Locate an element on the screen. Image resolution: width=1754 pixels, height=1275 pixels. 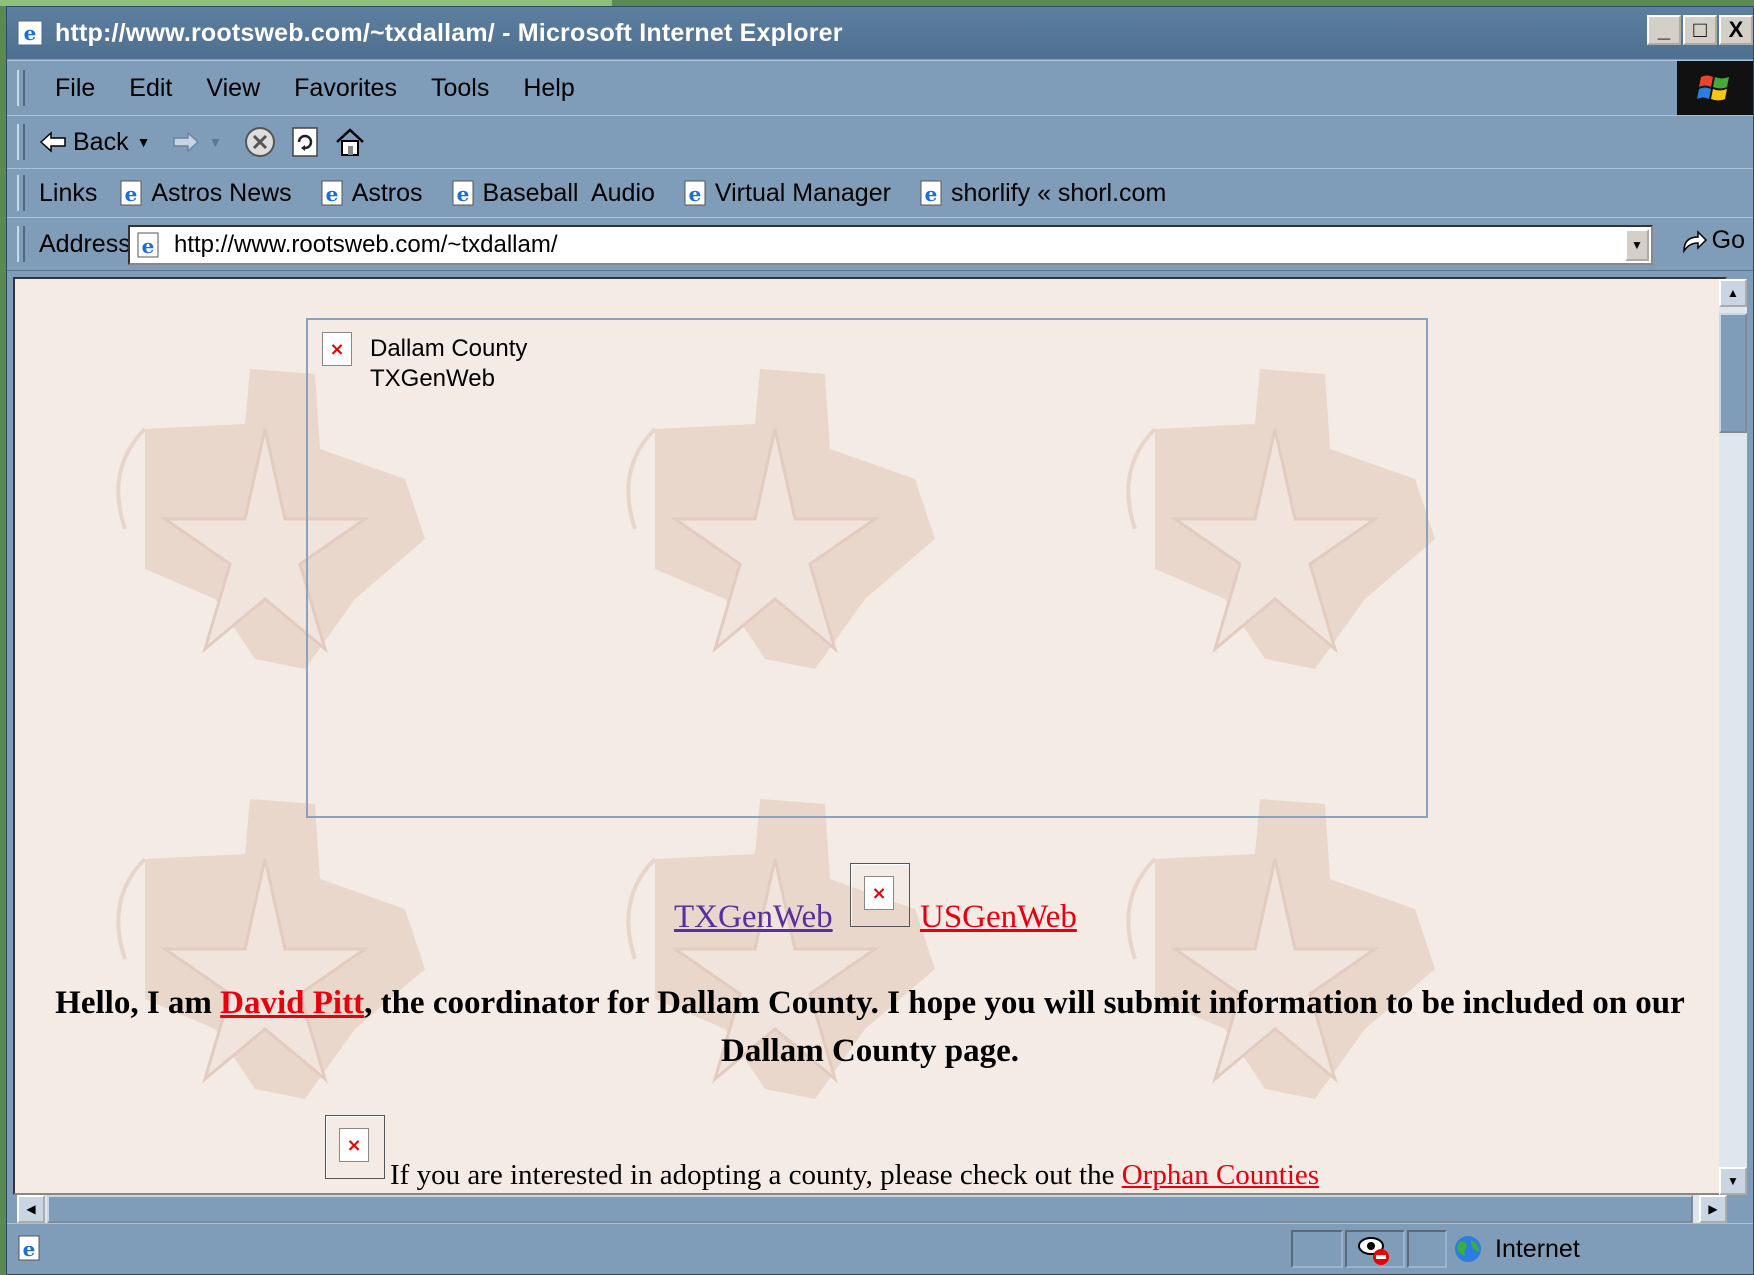
back-arrow-icon is located at coordinates (52, 142).